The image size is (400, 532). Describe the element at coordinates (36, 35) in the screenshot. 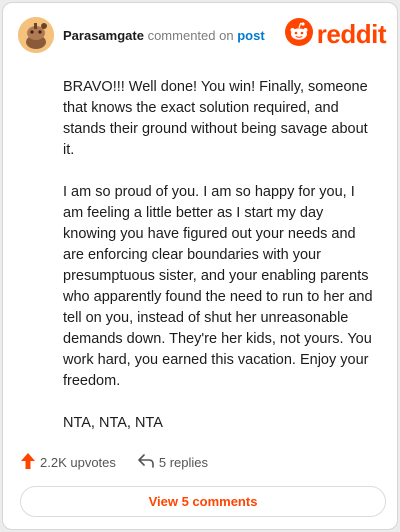

I see `avatar` at that location.